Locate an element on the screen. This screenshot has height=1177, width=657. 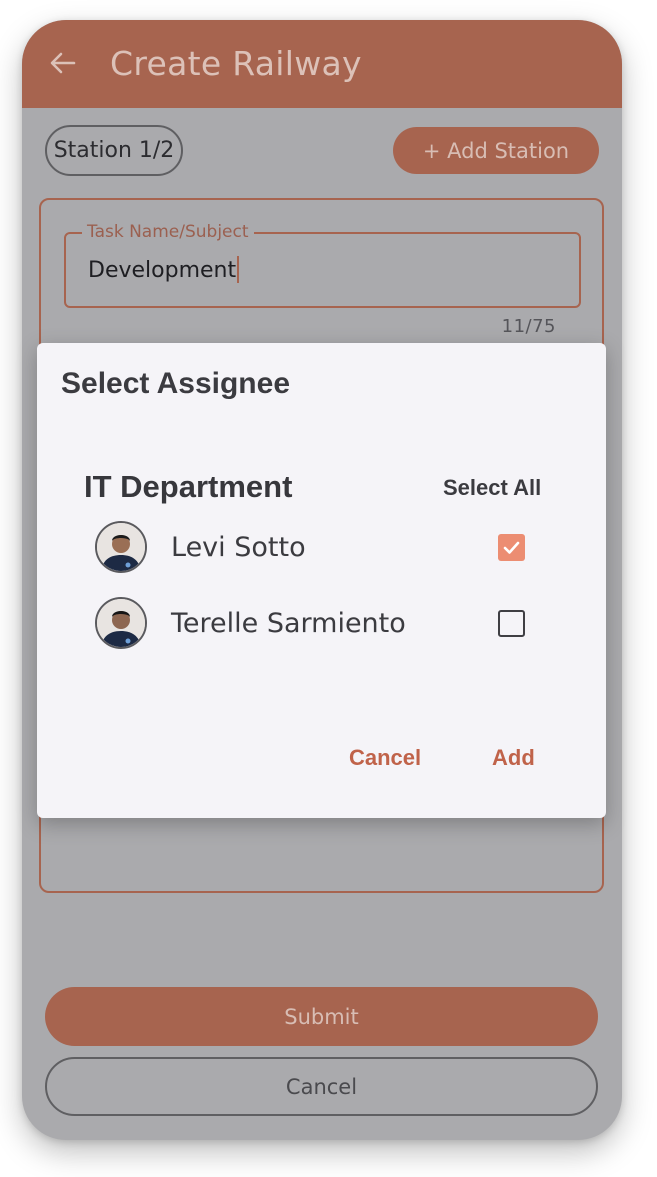
cancel-button: Cancel is located at coordinates (321, 1086).